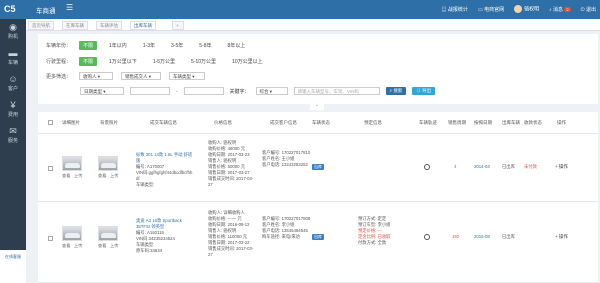 The image size is (600, 283). What do you see at coordinates (163, 122) in the screenshot?
I see `col-header: 成交车辆信息` at bounding box center [163, 122].